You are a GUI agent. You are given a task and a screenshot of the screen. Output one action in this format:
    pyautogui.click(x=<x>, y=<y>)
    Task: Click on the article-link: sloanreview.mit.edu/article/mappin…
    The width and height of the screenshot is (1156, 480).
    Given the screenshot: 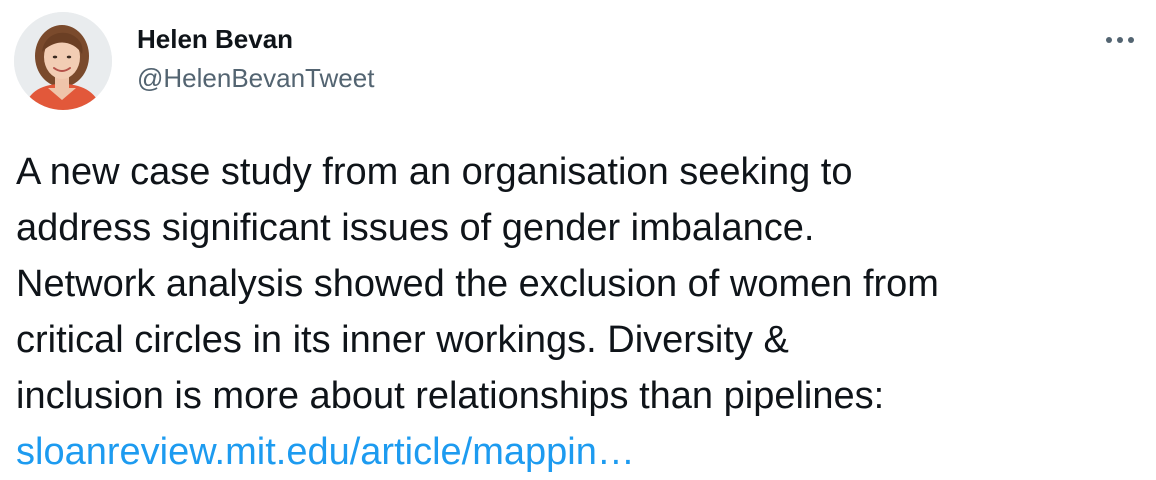 What is the action you would take?
    pyautogui.click(x=325, y=452)
    